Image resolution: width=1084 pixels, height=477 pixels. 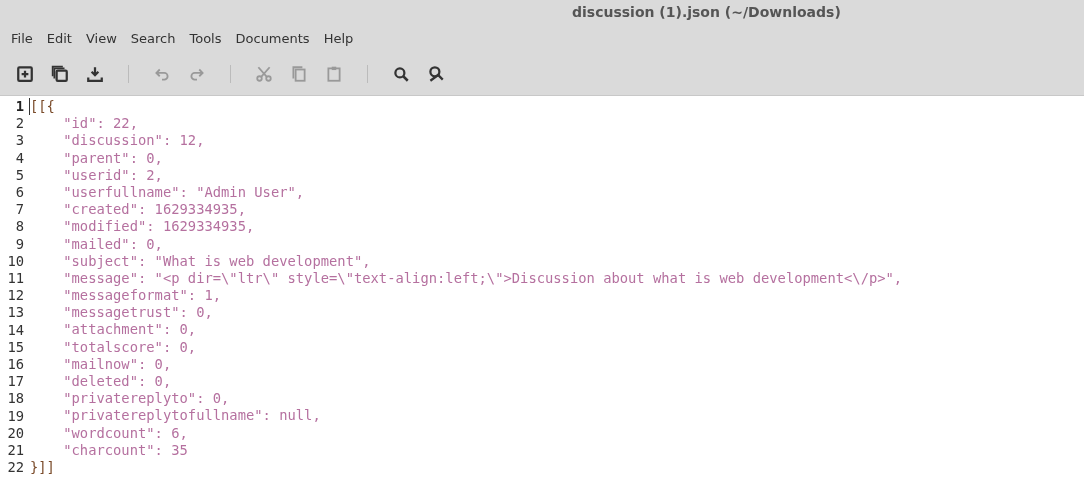 What do you see at coordinates (183, 192) in the screenshot?
I see `code-line: "userfullname": "Admin User",` at bounding box center [183, 192].